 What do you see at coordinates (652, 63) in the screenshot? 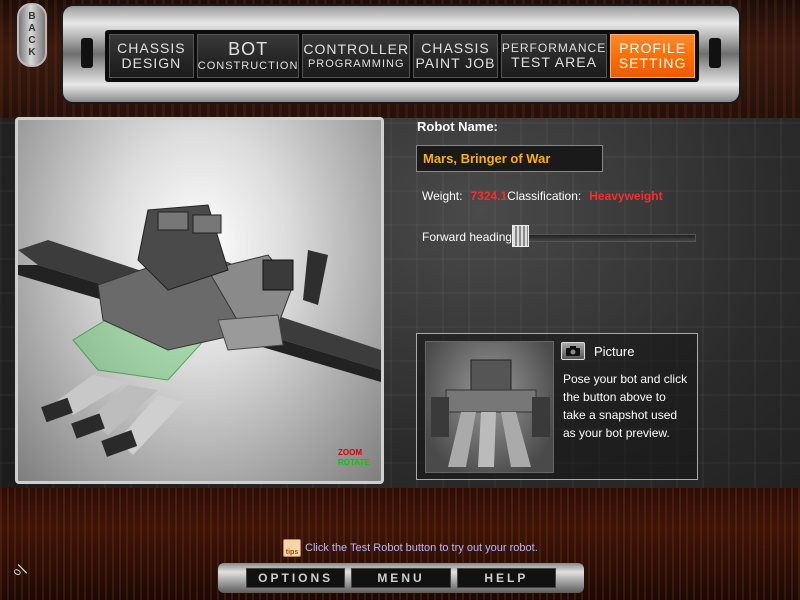
I see `tab-line2: SETTING` at bounding box center [652, 63].